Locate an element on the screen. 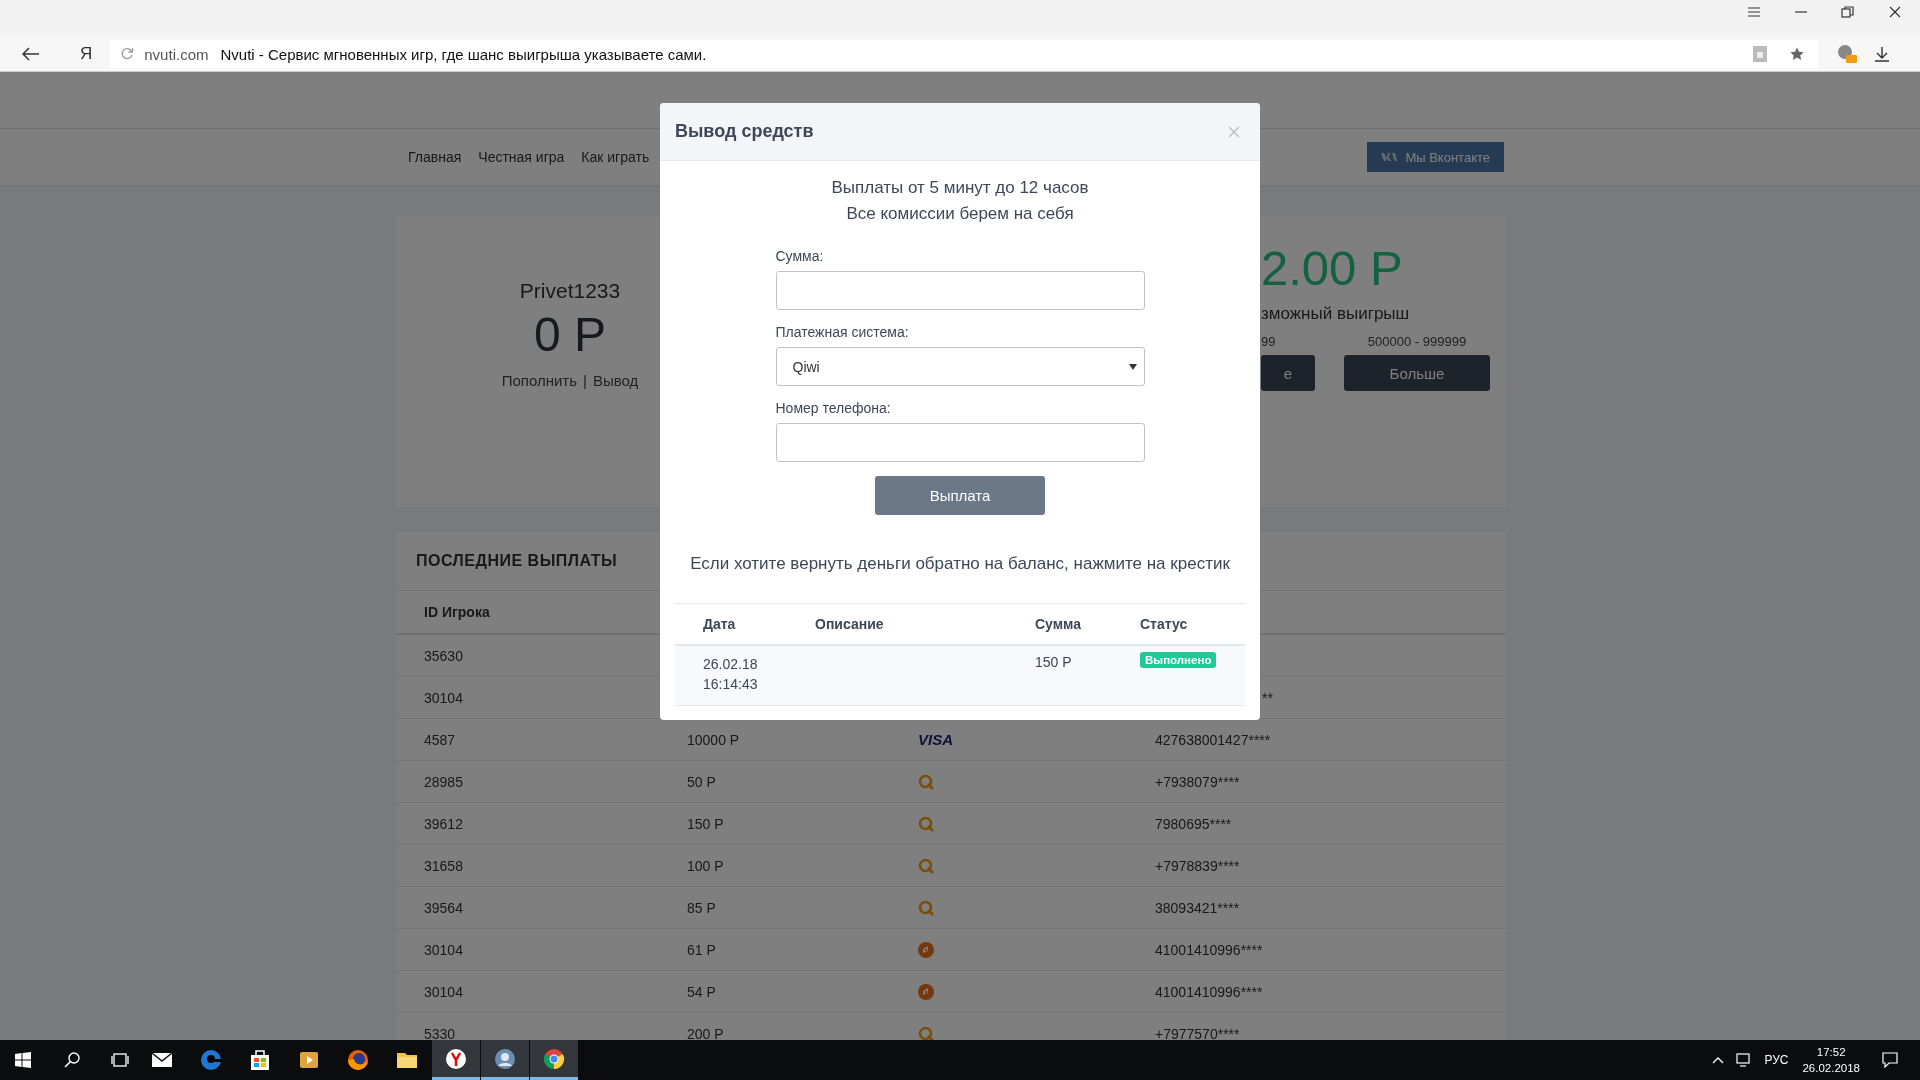  vk-button: Мы Вконтакте is located at coordinates (1435, 157).